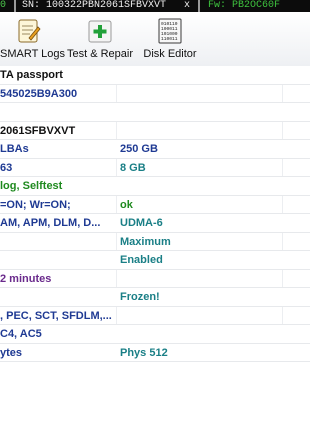 Image resolution: width=320 pixels, height=430 pixels. I want to click on table-row: AM, APM, DLM, D... UDMA-6, so click(155, 223).